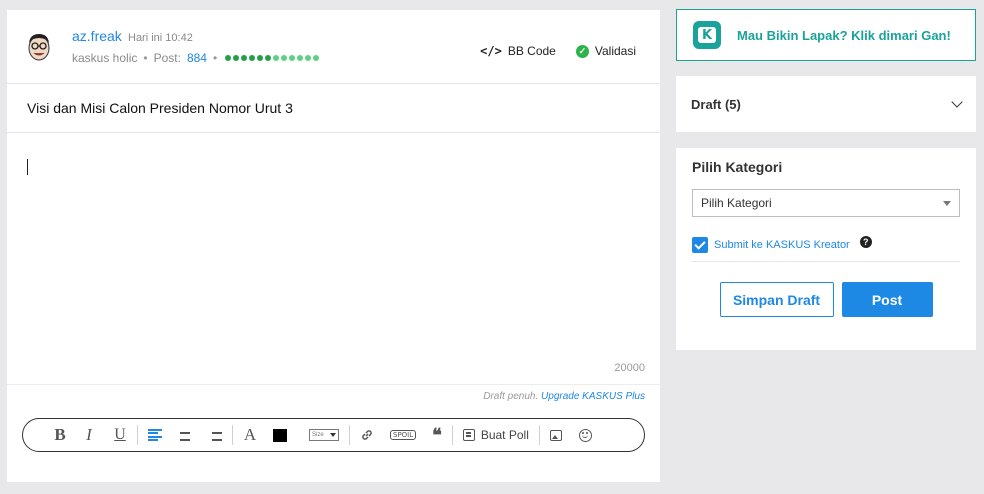  I want to click on upgrade-kaskus-plus-link: Upgrade KASKUS Plus, so click(593, 396).